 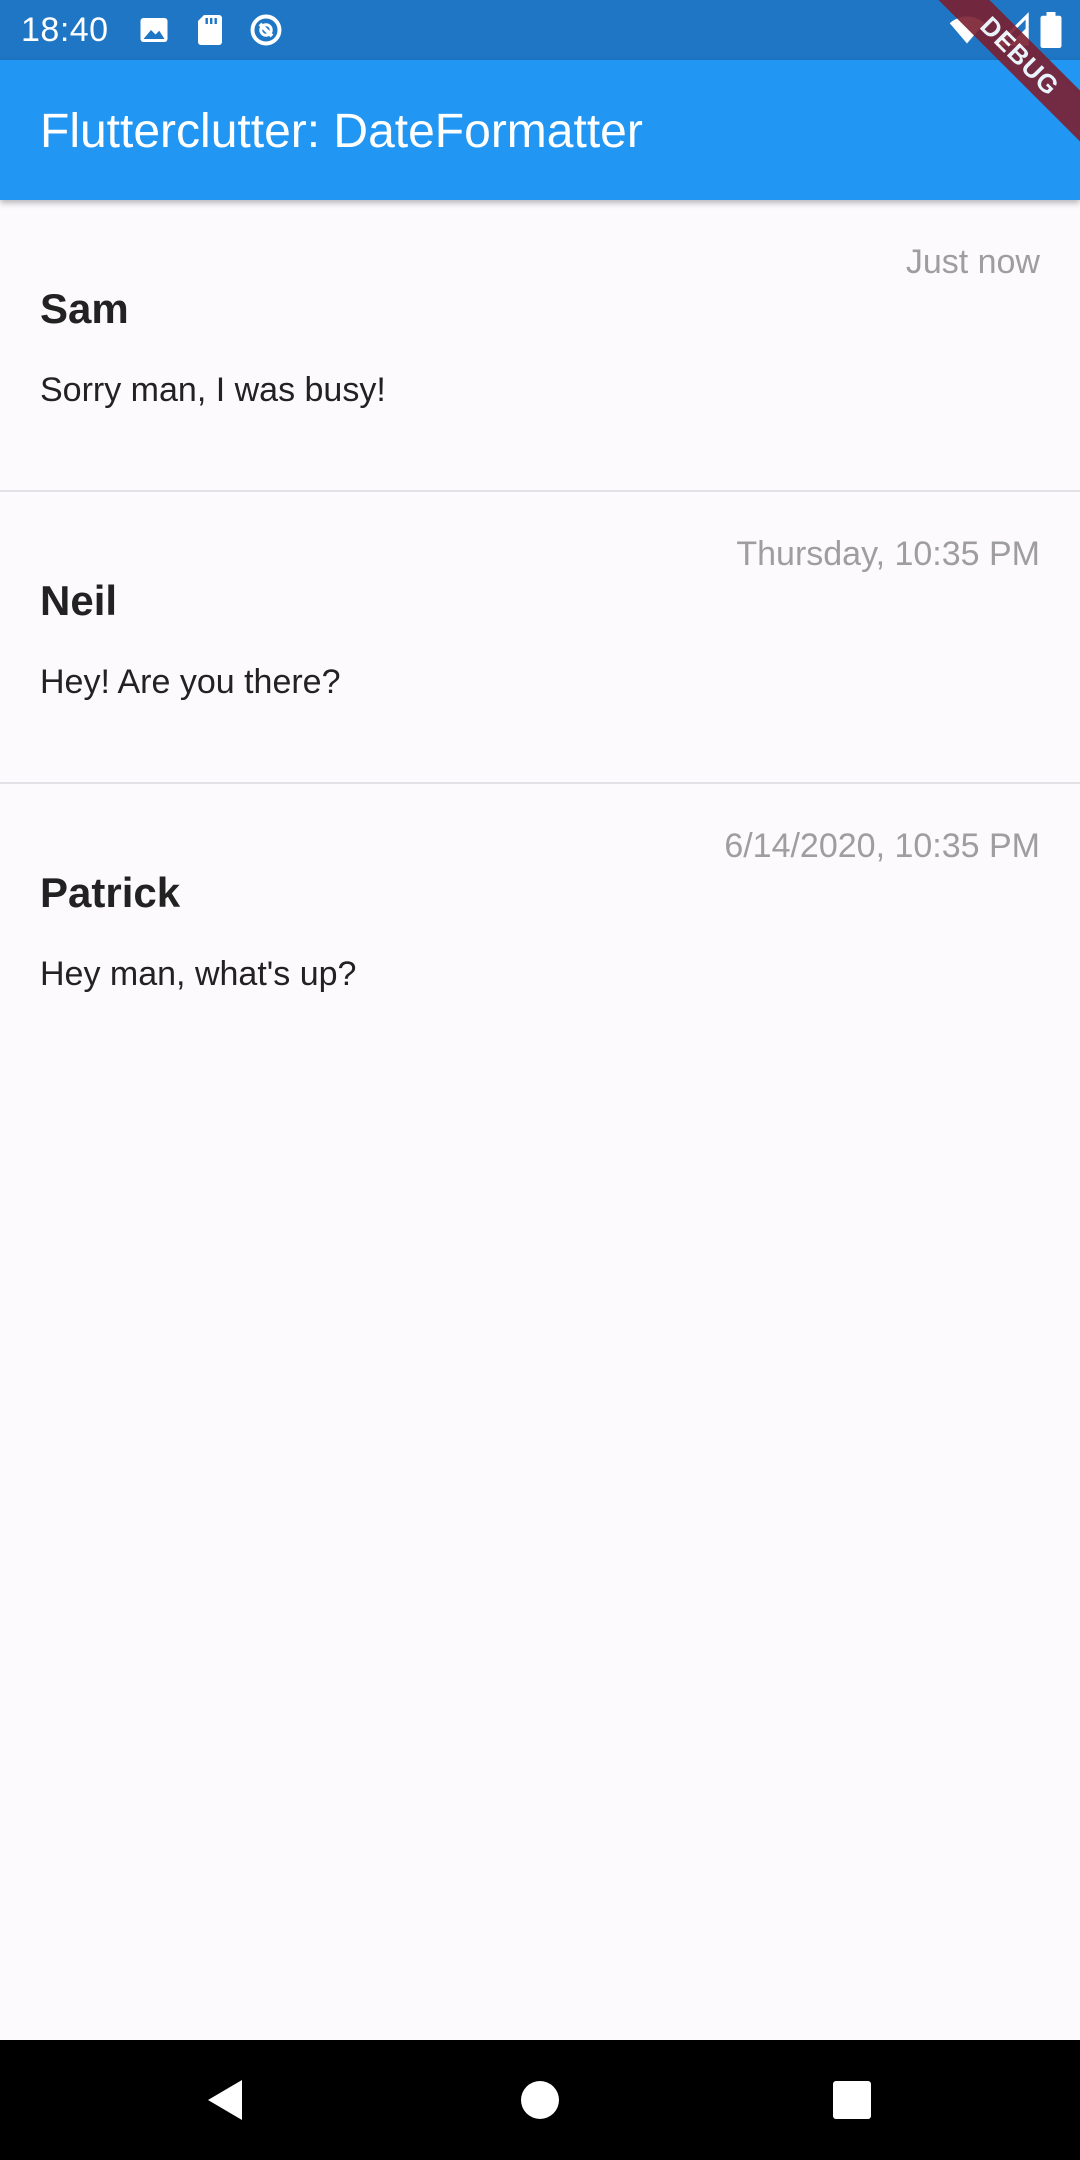 What do you see at coordinates (341, 131) in the screenshot?
I see `app-title: Flutterclutter: DateFormatter` at bounding box center [341, 131].